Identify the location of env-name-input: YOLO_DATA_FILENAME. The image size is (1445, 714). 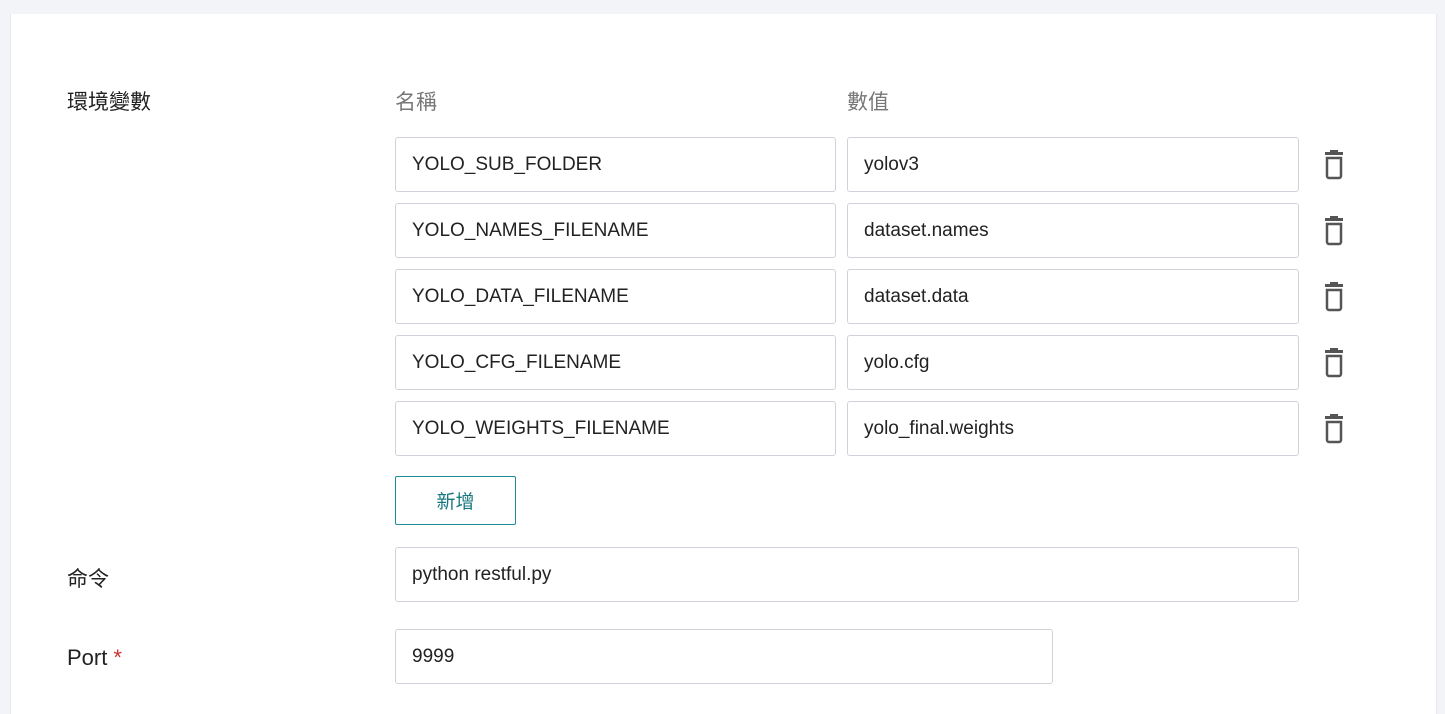
(615, 296).